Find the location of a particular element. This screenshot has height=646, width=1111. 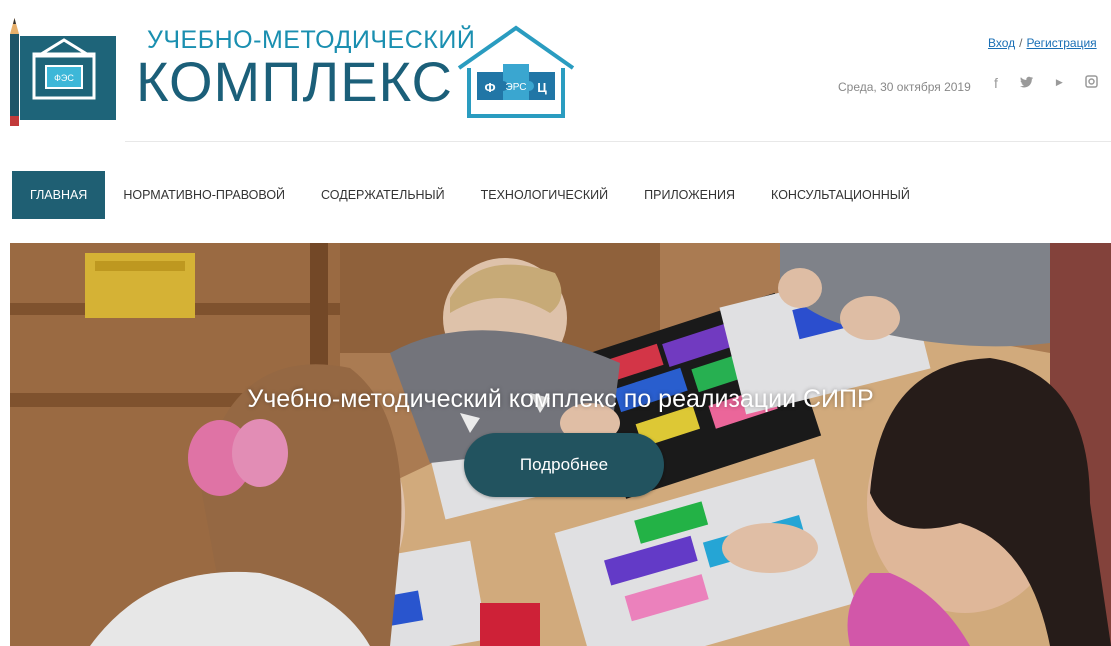

logo-icon: ФЭС is located at coordinates (65, 71).